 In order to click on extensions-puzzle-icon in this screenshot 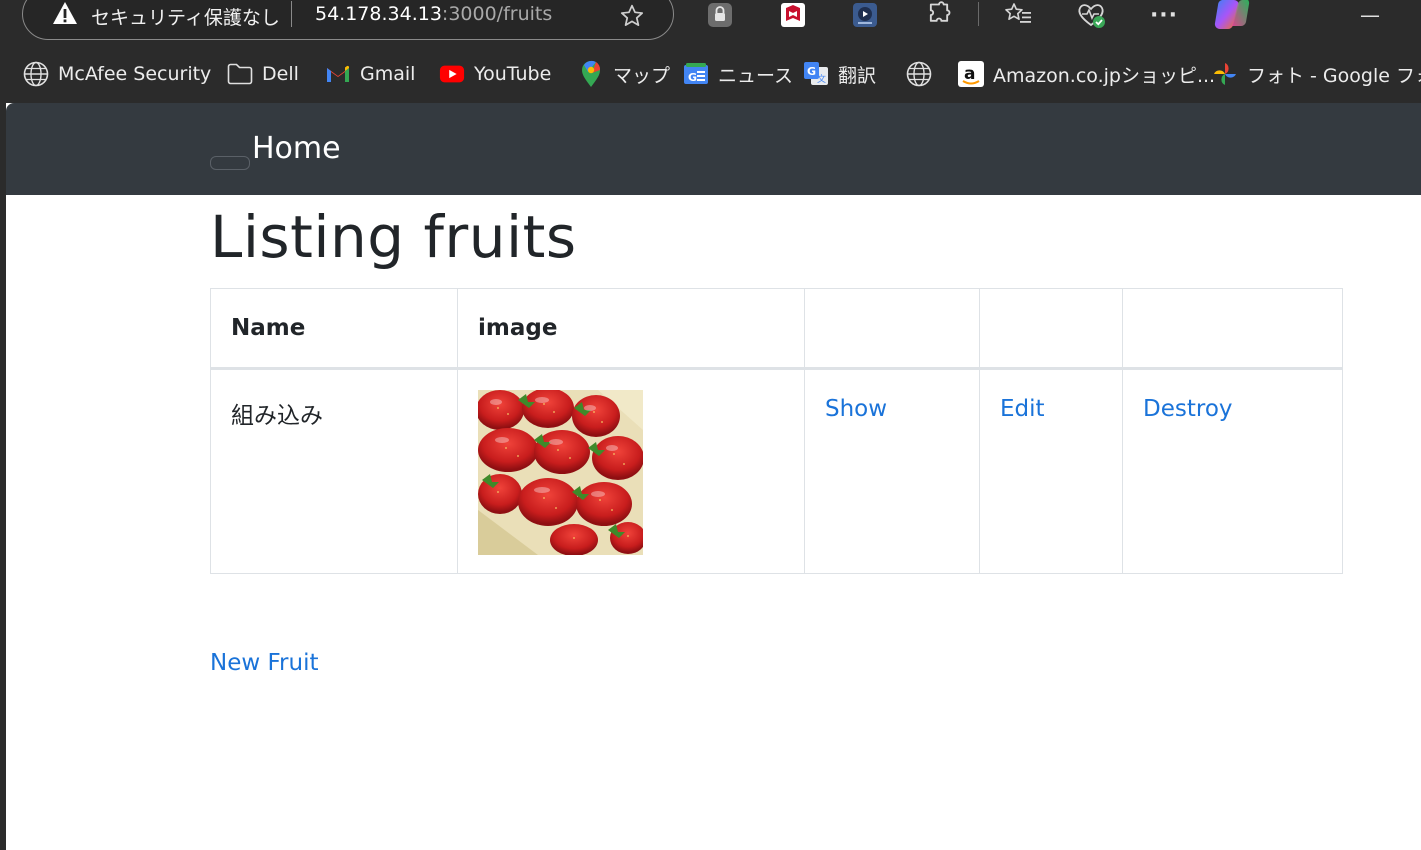, I will do `click(939, 15)`.